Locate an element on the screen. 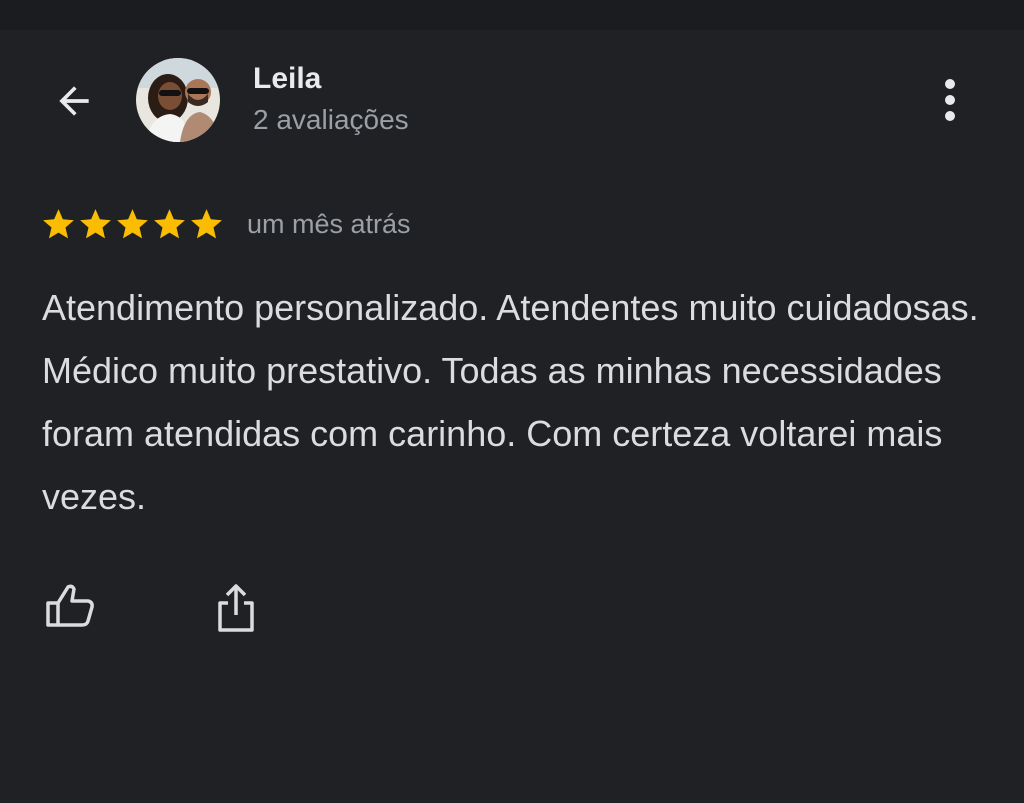  avatar-photo is located at coordinates (178, 100).